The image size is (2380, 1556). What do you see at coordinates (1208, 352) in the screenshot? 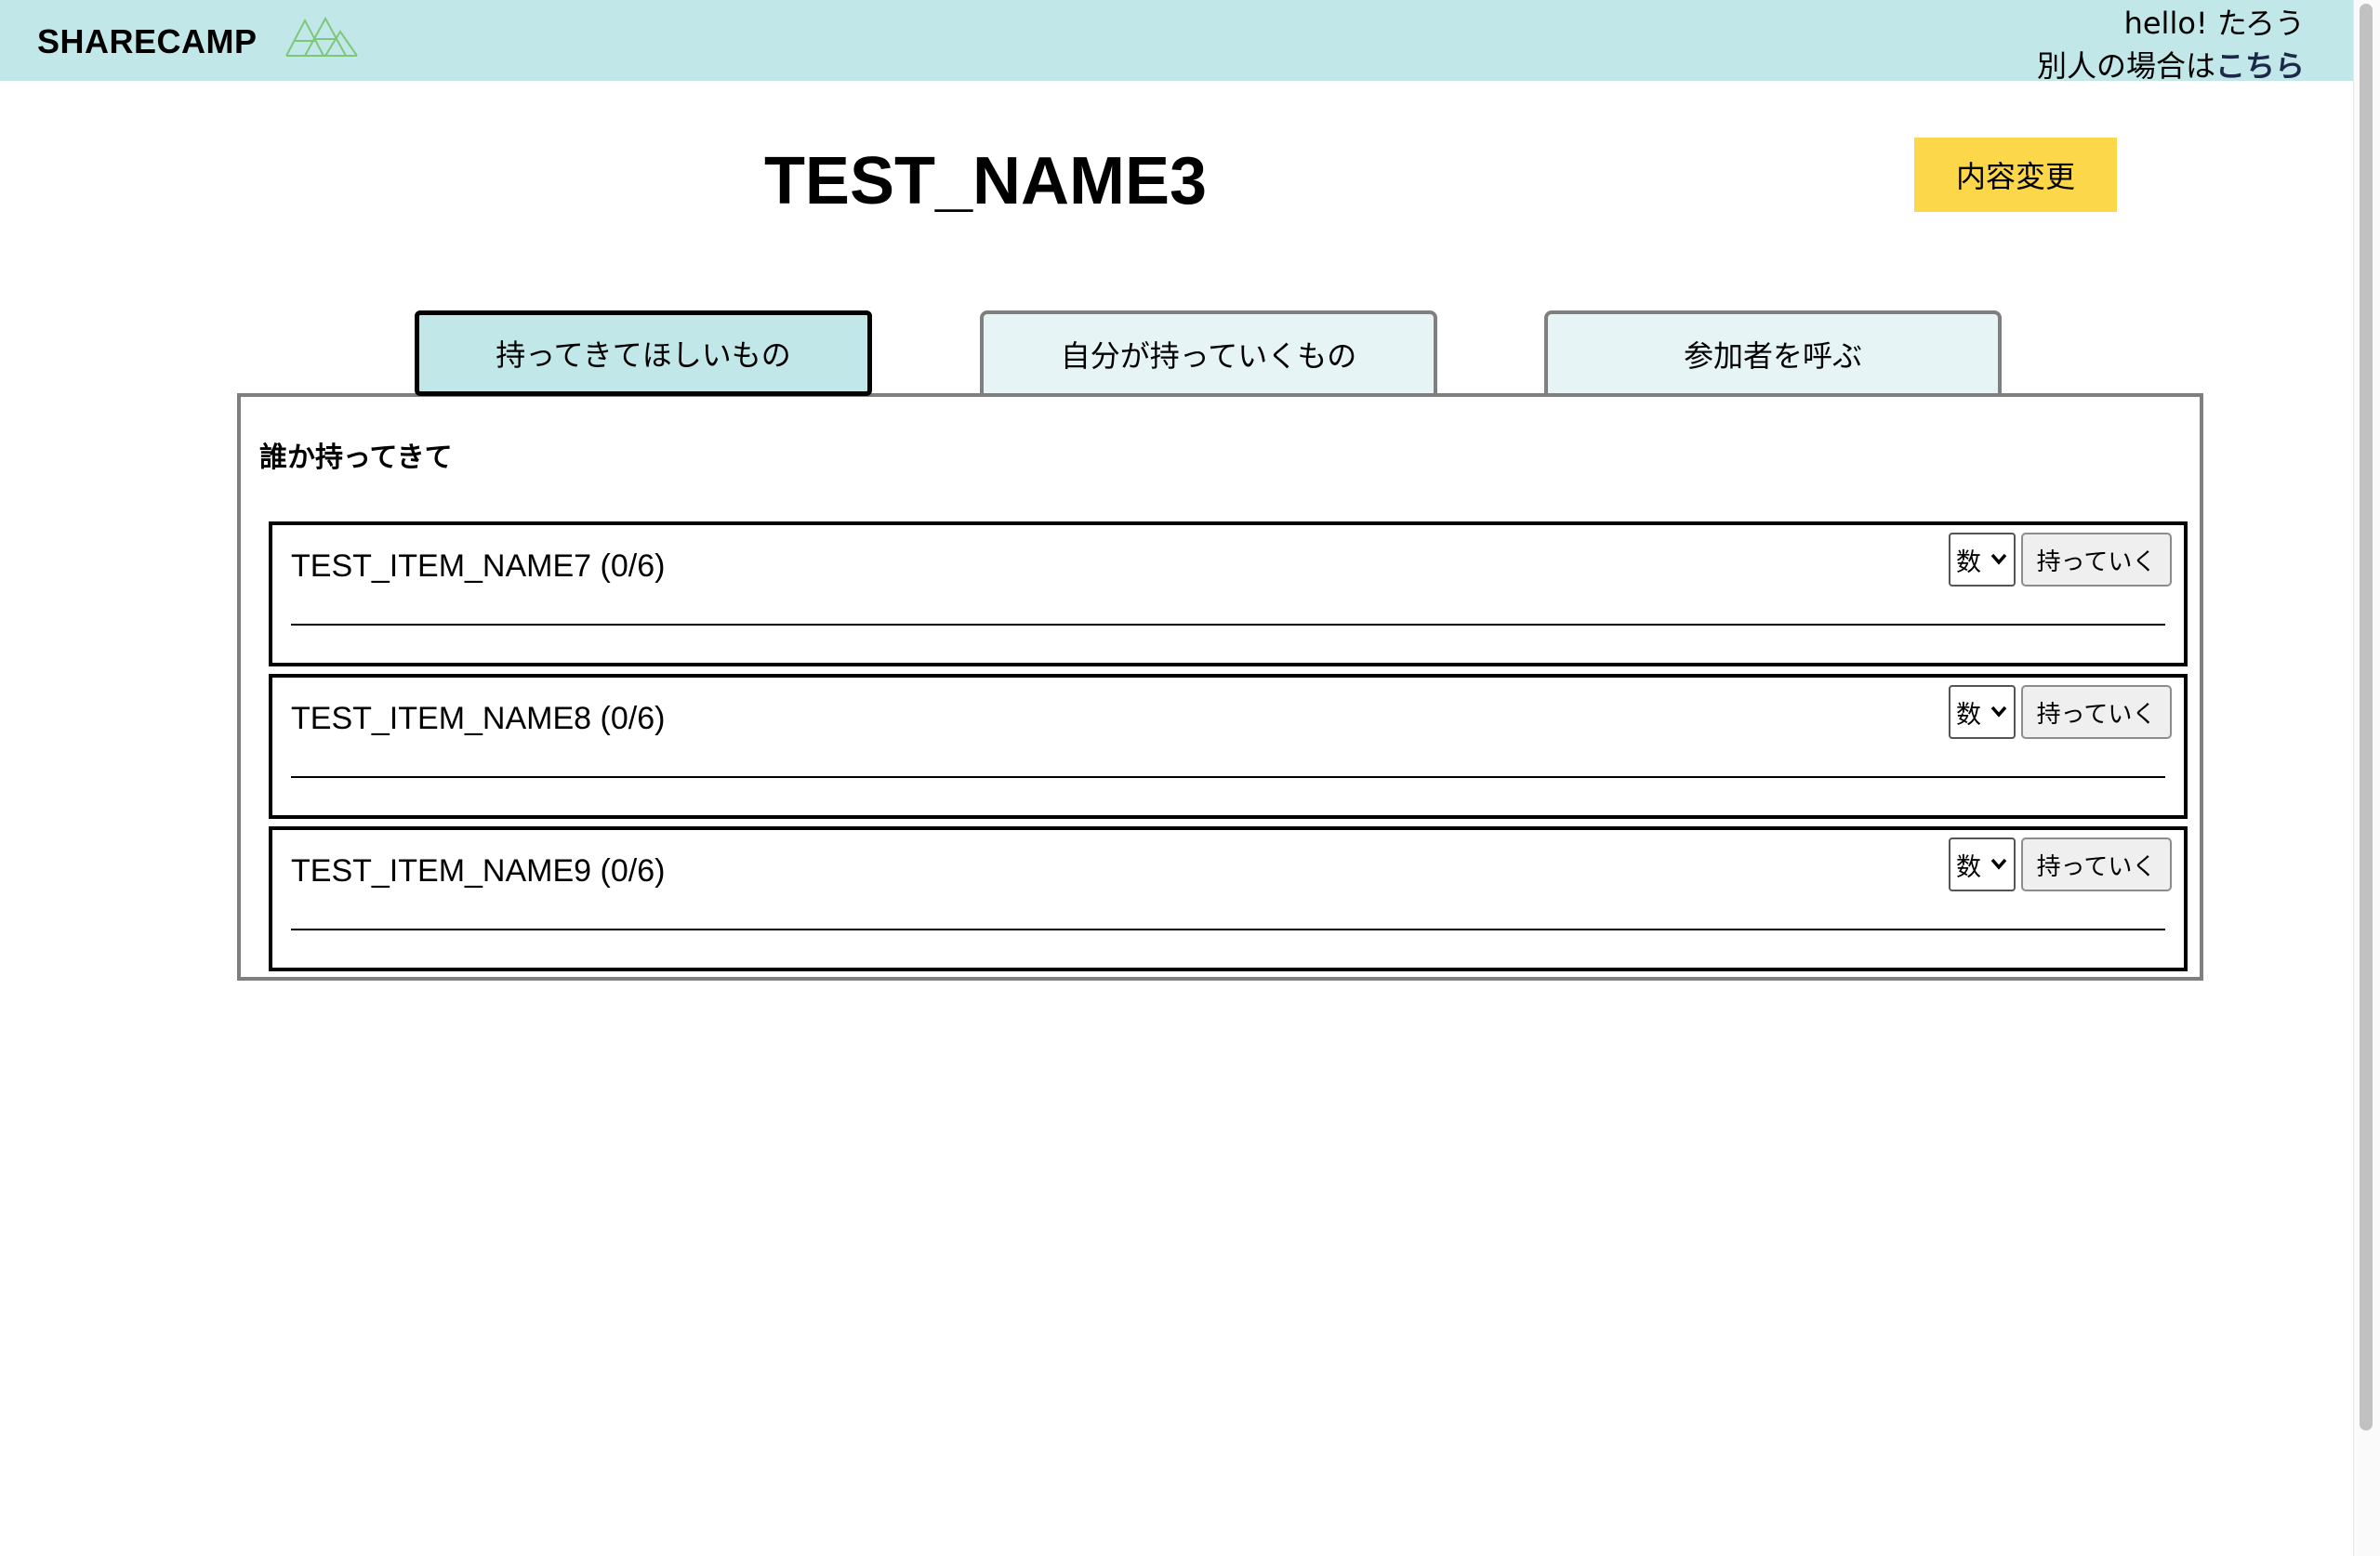
I see `tab-my-items: 自分が持っていくもの` at bounding box center [1208, 352].